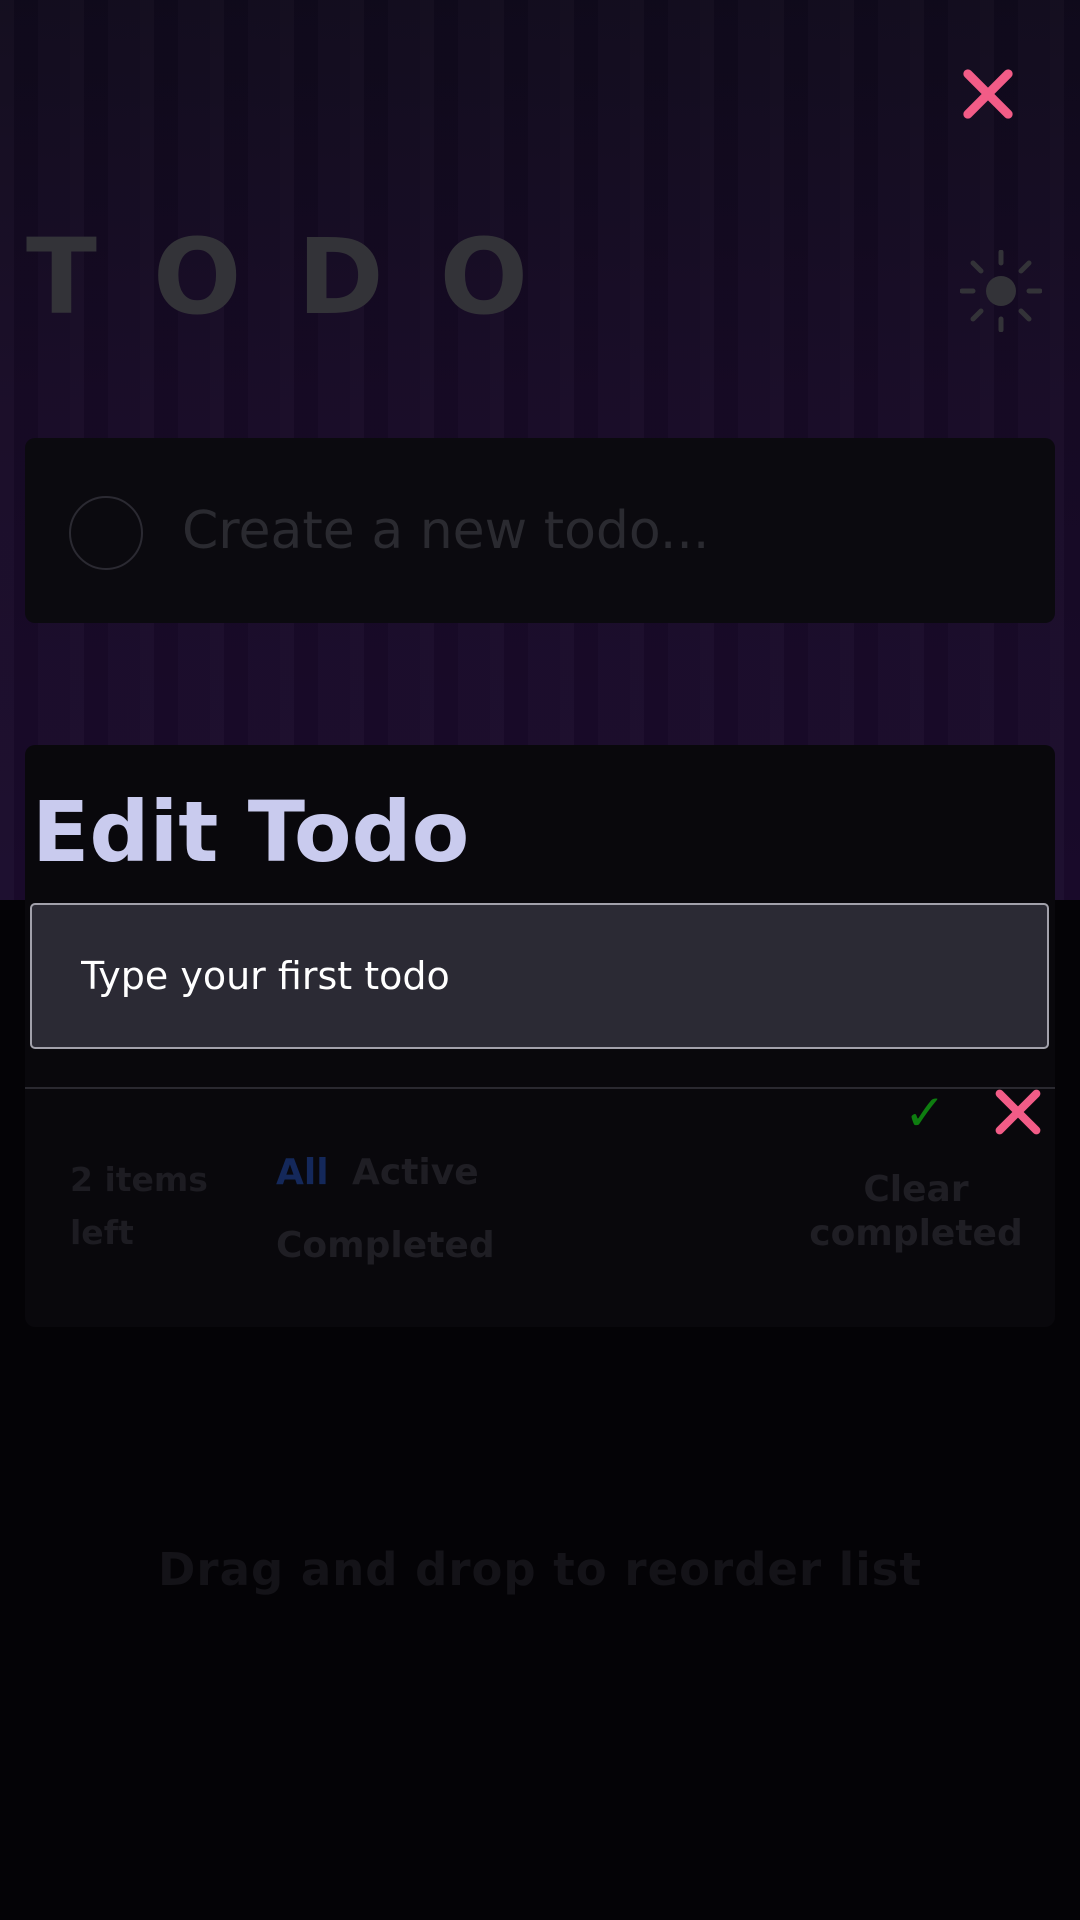 The width and height of the screenshot is (1080, 1920). I want to click on app-title: TODO, so click(305, 277).